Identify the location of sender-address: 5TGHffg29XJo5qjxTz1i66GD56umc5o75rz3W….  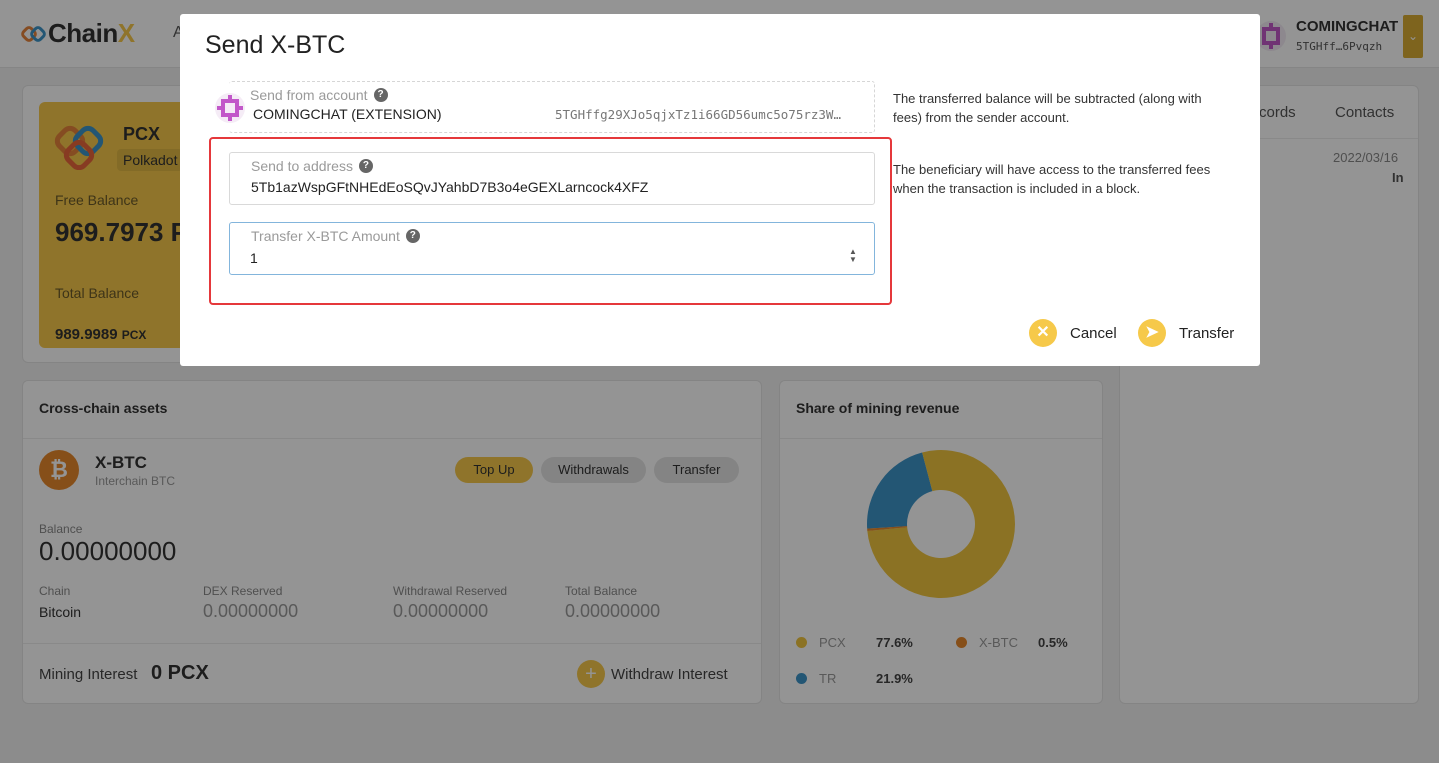
(698, 114).